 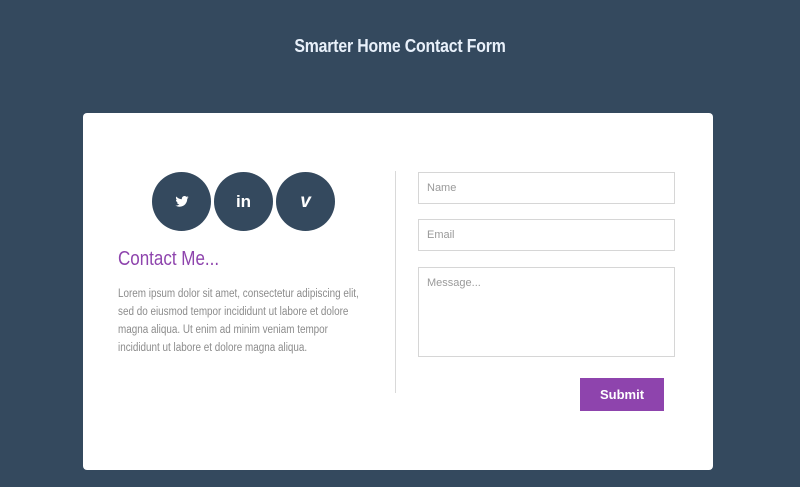 I want to click on linkedin-link: in, so click(x=243, y=201).